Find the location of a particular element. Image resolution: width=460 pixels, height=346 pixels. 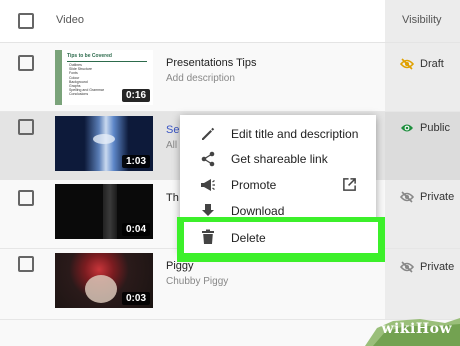

wikihow-watermark: wikiHow is located at coordinates (412, 326).